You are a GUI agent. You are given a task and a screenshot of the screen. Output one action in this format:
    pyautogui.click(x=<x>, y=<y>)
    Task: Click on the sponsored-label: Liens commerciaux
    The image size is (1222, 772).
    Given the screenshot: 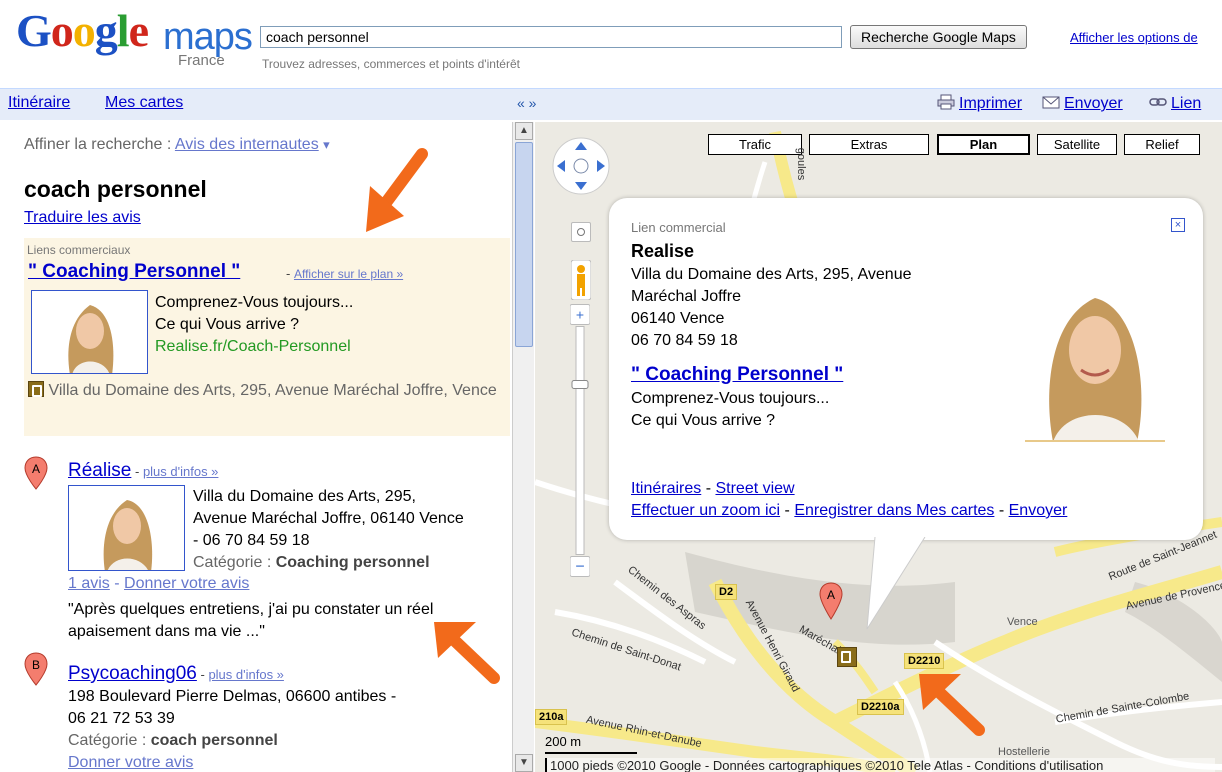 What is the action you would take?
    pyautogui.click(x=79, y=250)
    